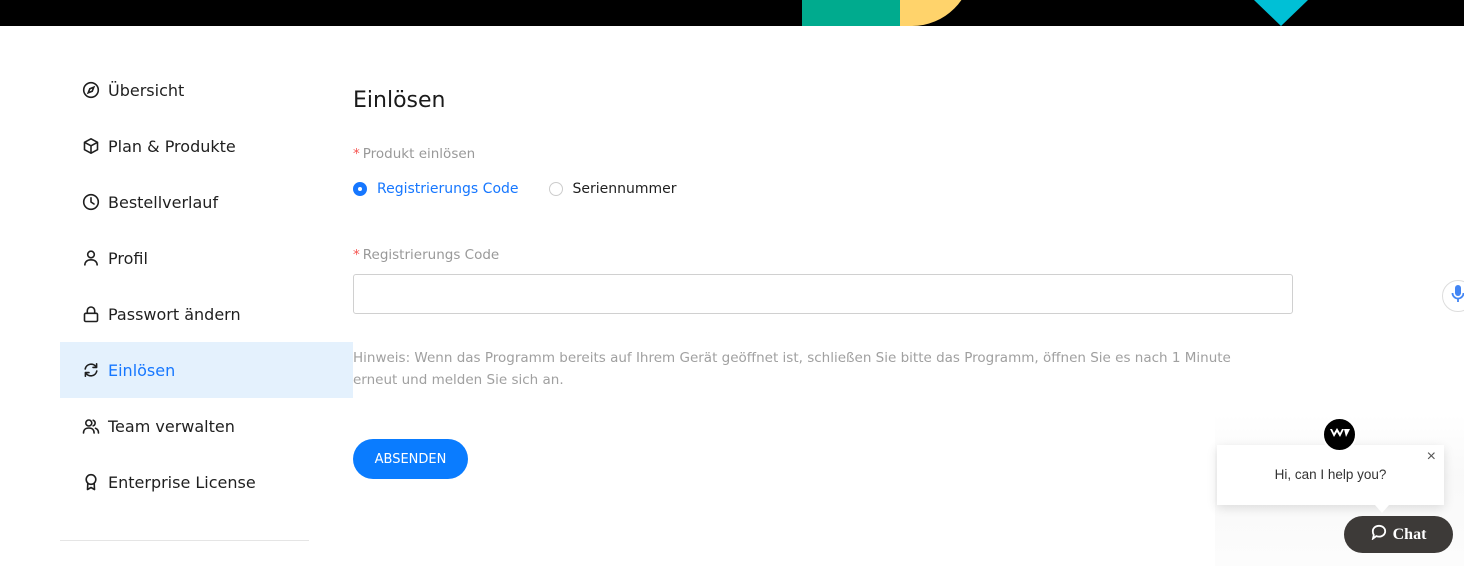  Describe the element at coordinates (206, 90) in the screenshot. I see `sidebar-item-overview: Übersicht` at that location.